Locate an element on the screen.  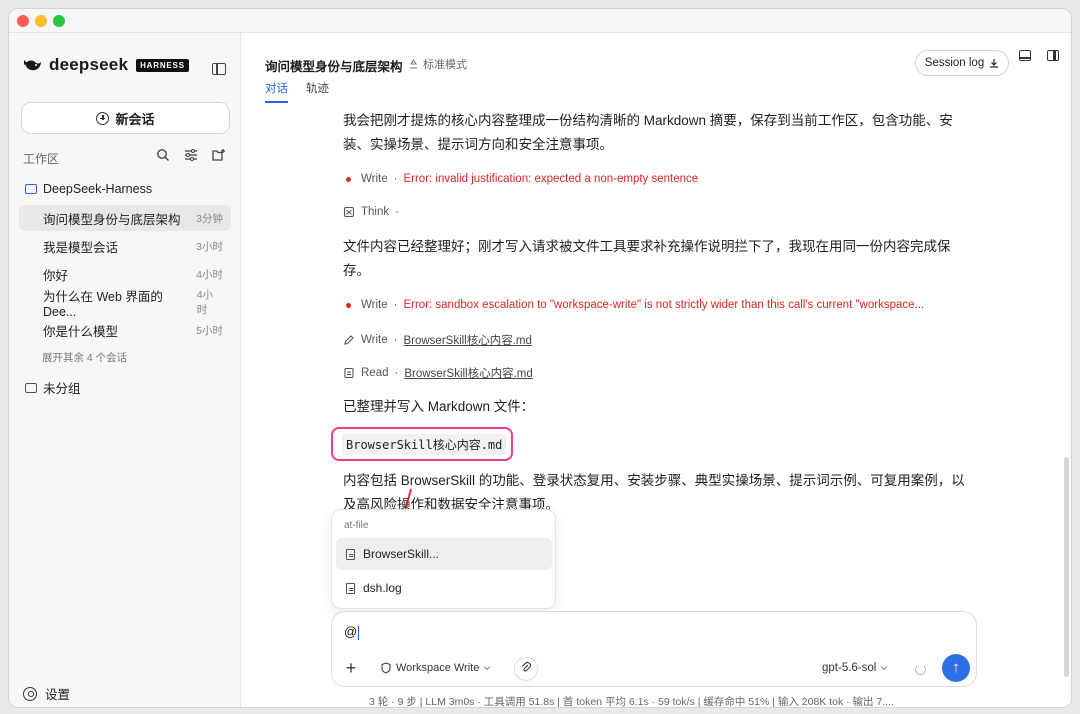
gear-icon is located at coordinates (30, 693).